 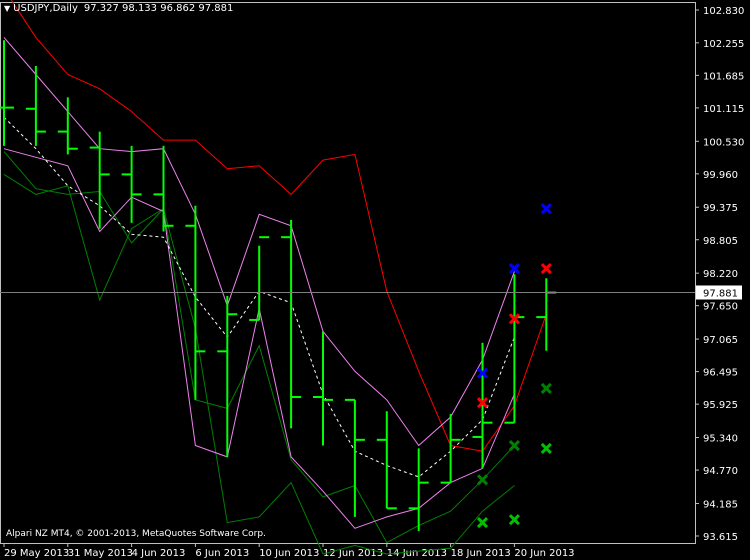 I want to click on x-axis-tick-label: 4 Jun 2013, so click(x=159, y=553).